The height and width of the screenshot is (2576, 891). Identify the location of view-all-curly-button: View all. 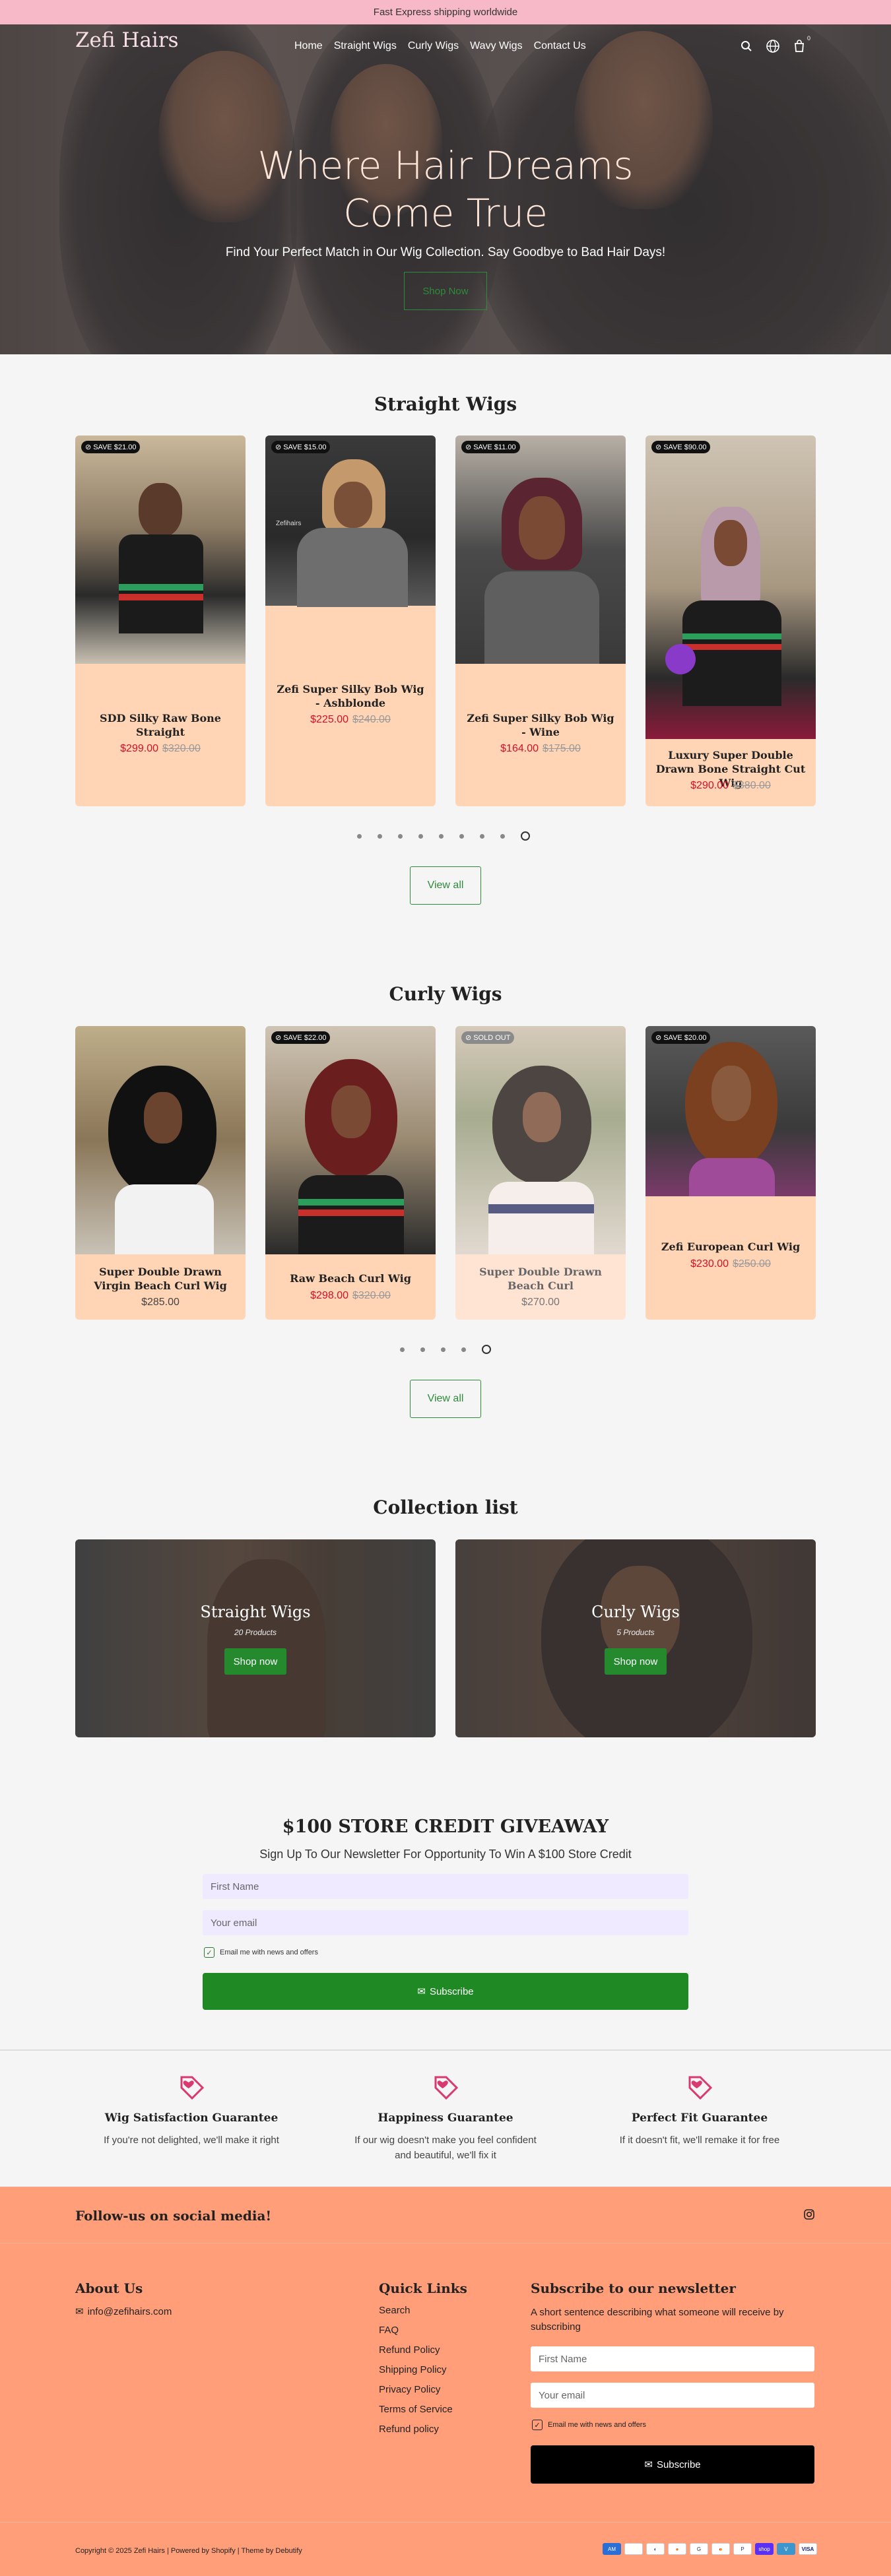
(445, 1399).